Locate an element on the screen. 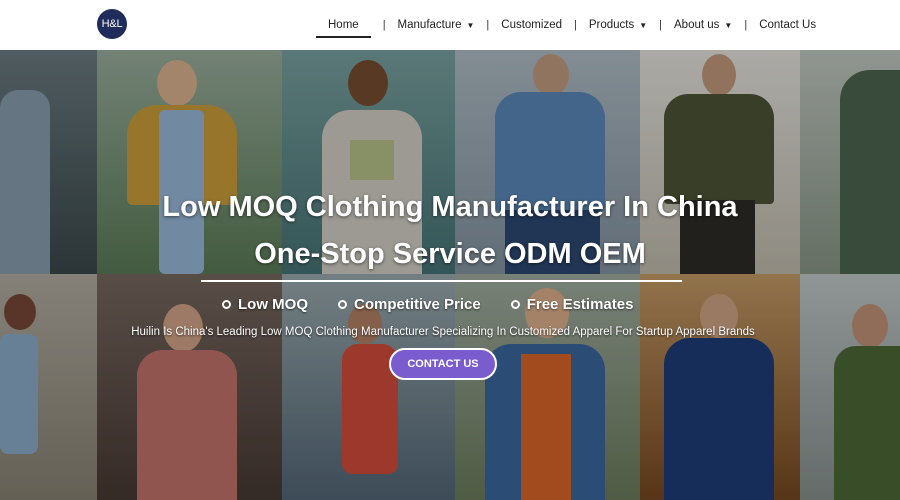 The height and width of the screenshot is (500, 900). nav-customized: Customized is located at coordinates (531, 25).